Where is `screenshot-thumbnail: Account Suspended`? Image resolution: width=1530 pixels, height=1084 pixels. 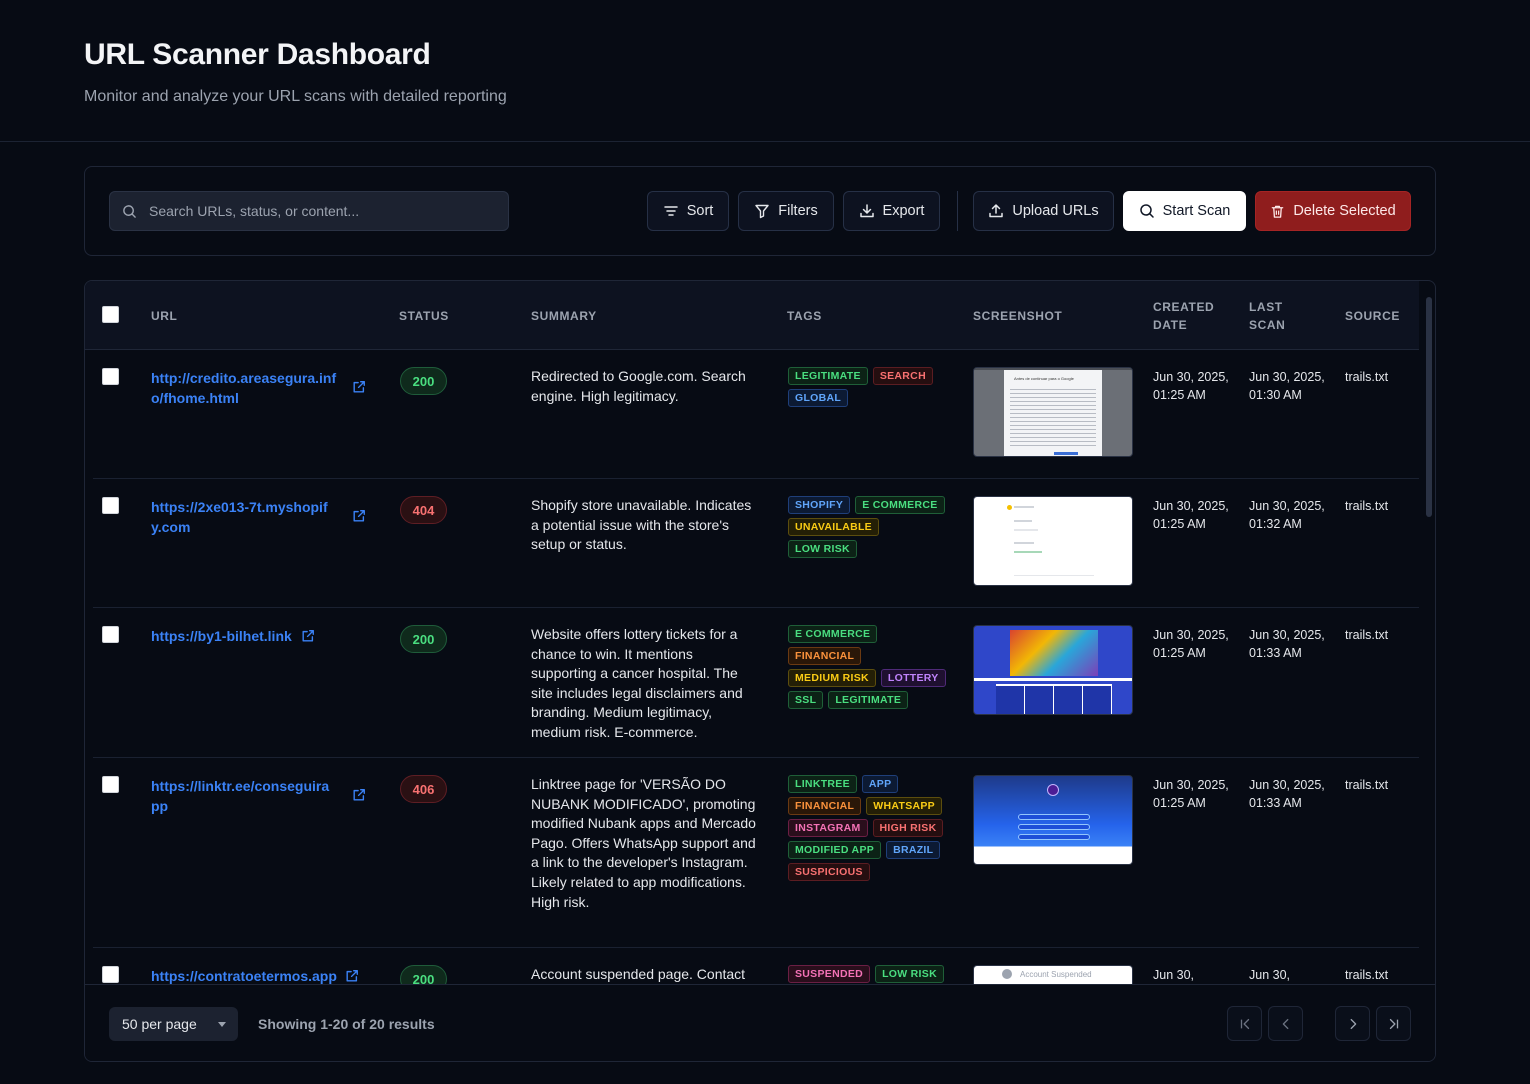
screenshot-thumbnail: Account Suspended is located at coordinates (1053, 974).